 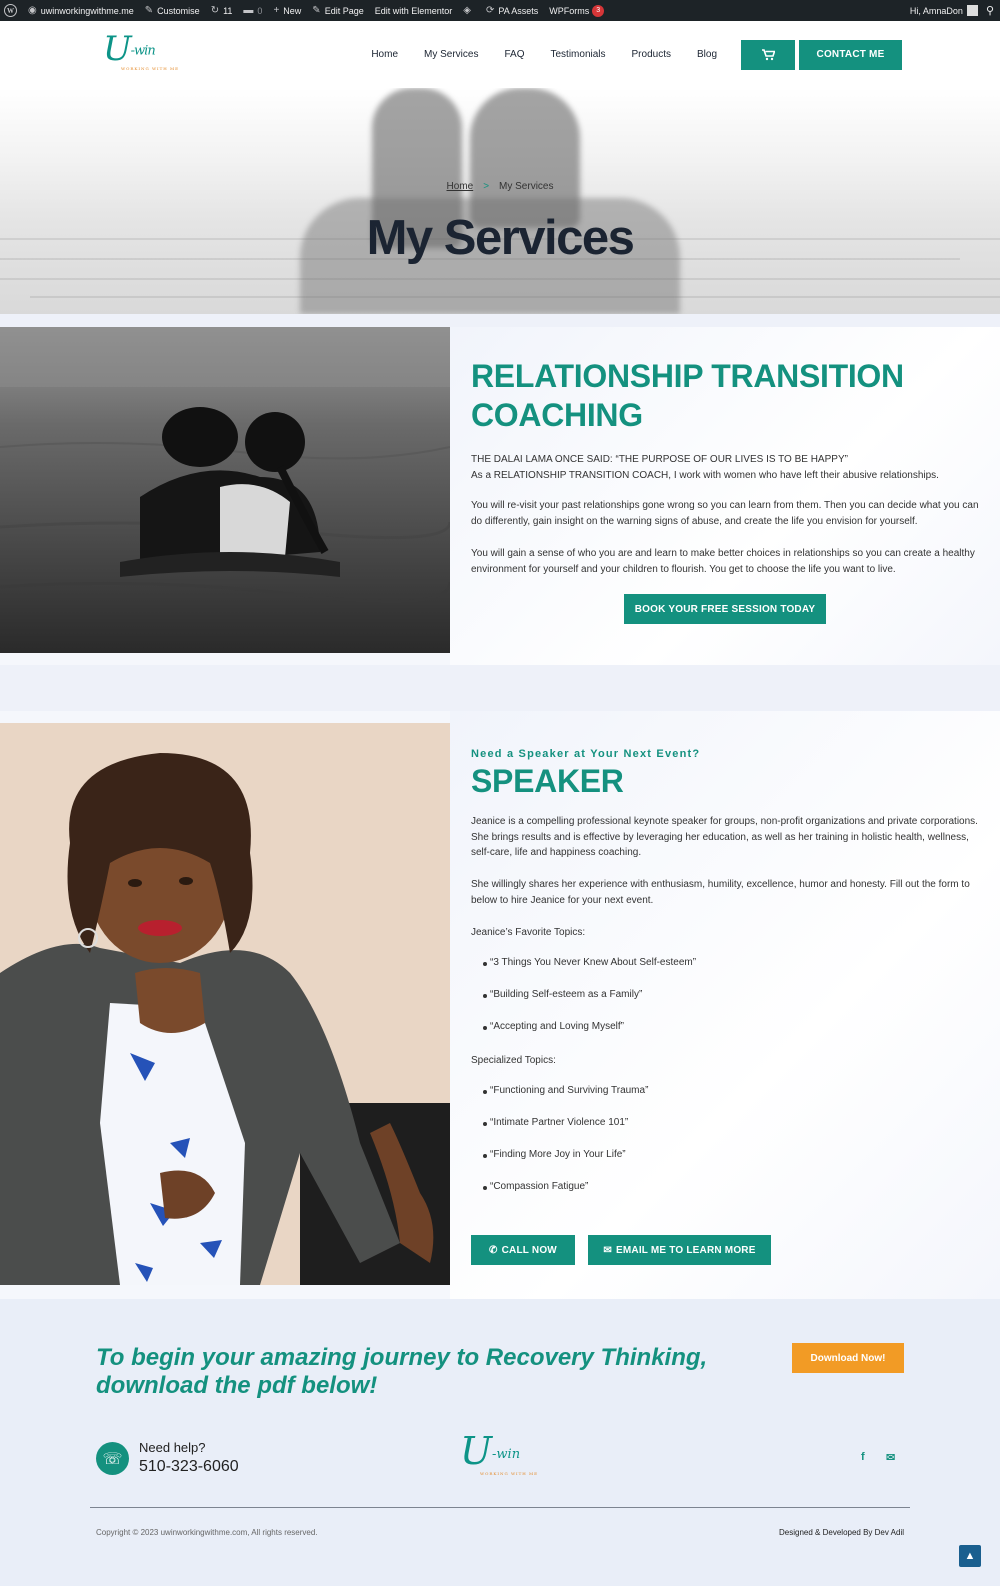 I want to click on footer-logo: U-win WORKING WITH ME, so click(x=498, y=1452).